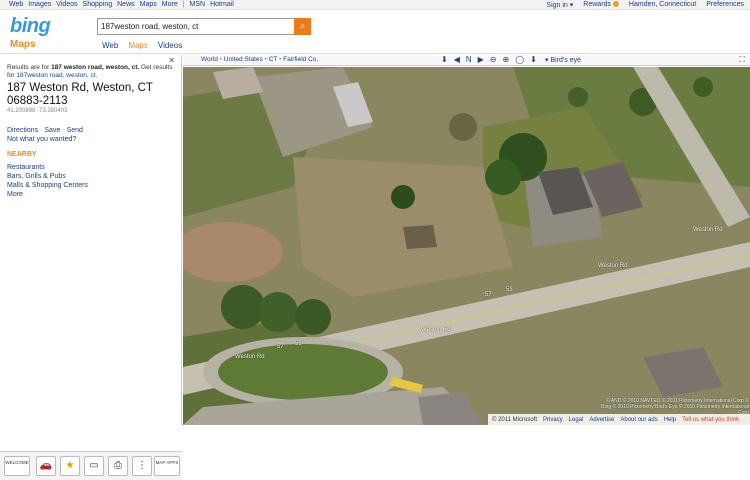 The height and width of the screenshot is (480, 750). I want to click on map-controls: ⬇ ◀ N ▶ ⊖ ⊕ ◯ ⬇, so click(489, 59).